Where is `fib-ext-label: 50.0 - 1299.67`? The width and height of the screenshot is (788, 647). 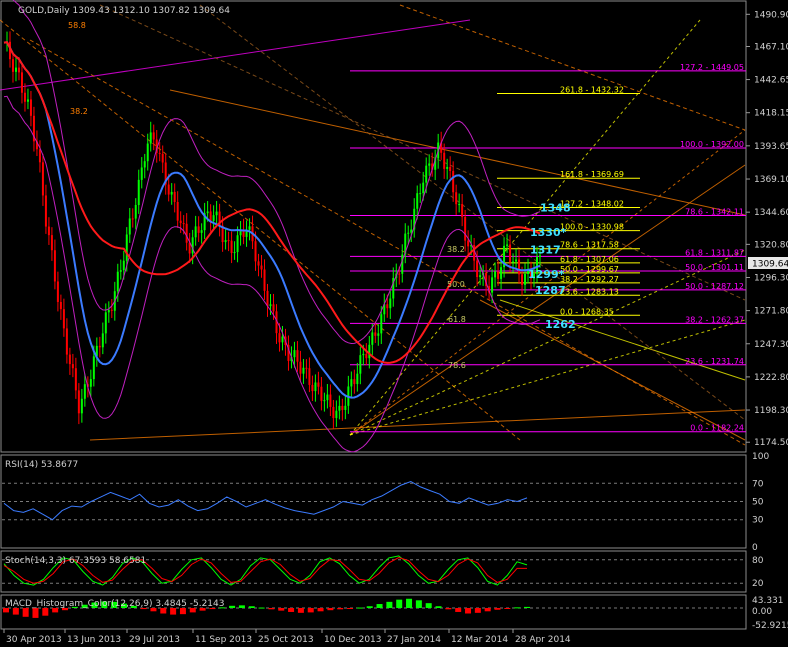 fib-ext-label: 50.0 - 1299.67 is located at coordinates (589, 269).